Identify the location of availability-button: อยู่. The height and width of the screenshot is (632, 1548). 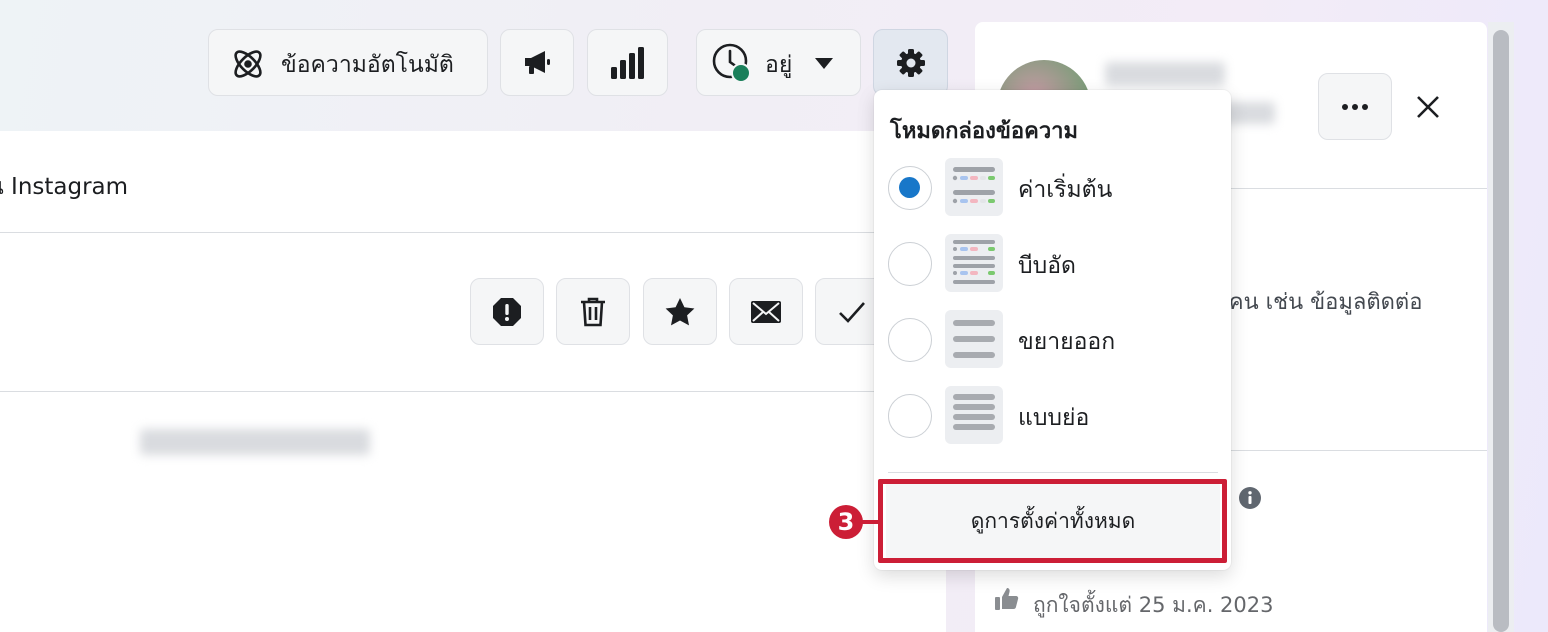
(778, 62).